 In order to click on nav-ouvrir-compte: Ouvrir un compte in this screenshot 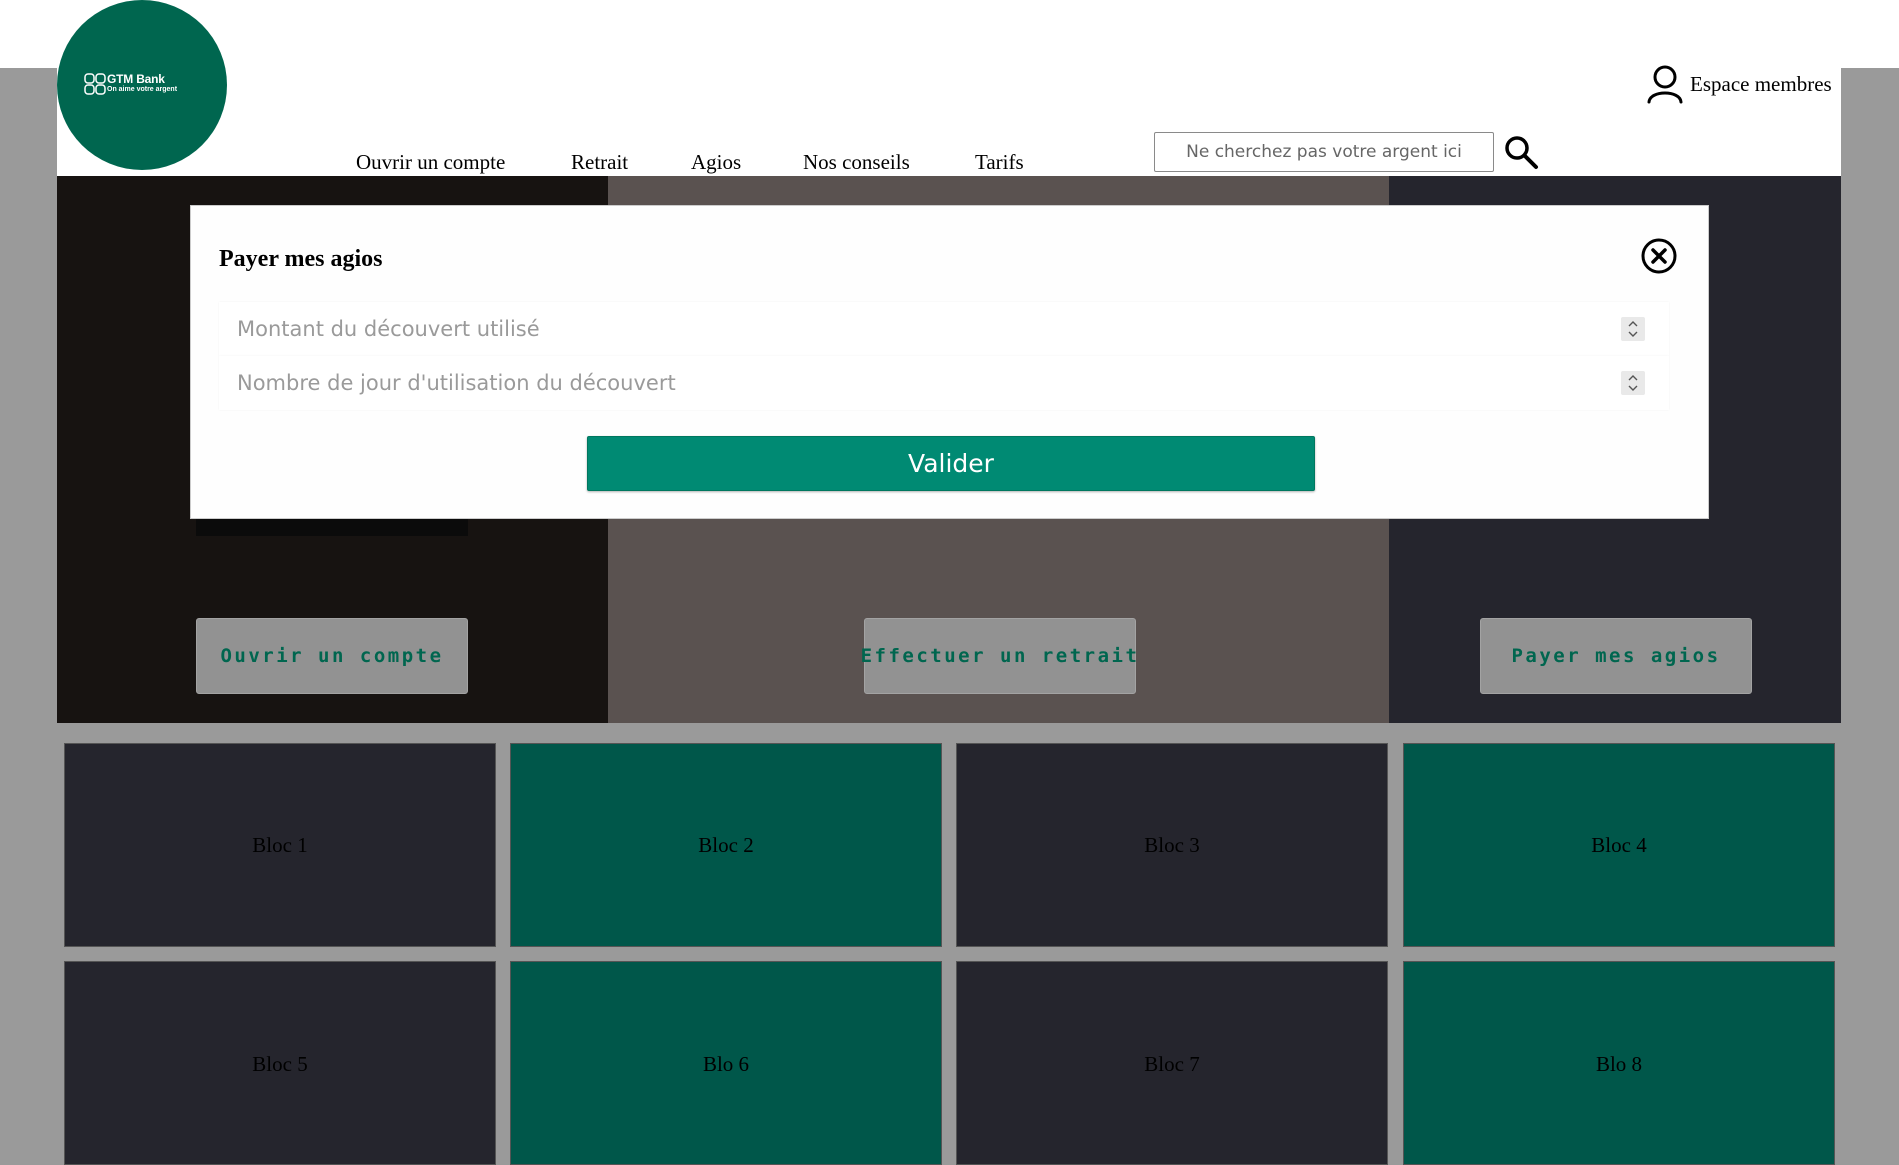, I will do `click(430, 162)`.